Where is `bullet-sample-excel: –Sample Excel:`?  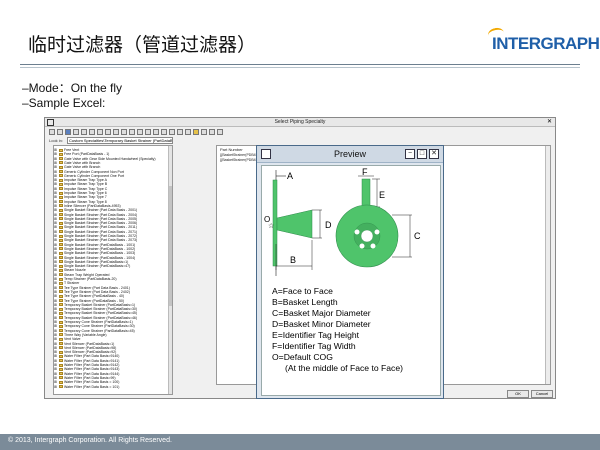 bullet-sample-excel: –Sample Excel: is located at coordinates (64, 103).